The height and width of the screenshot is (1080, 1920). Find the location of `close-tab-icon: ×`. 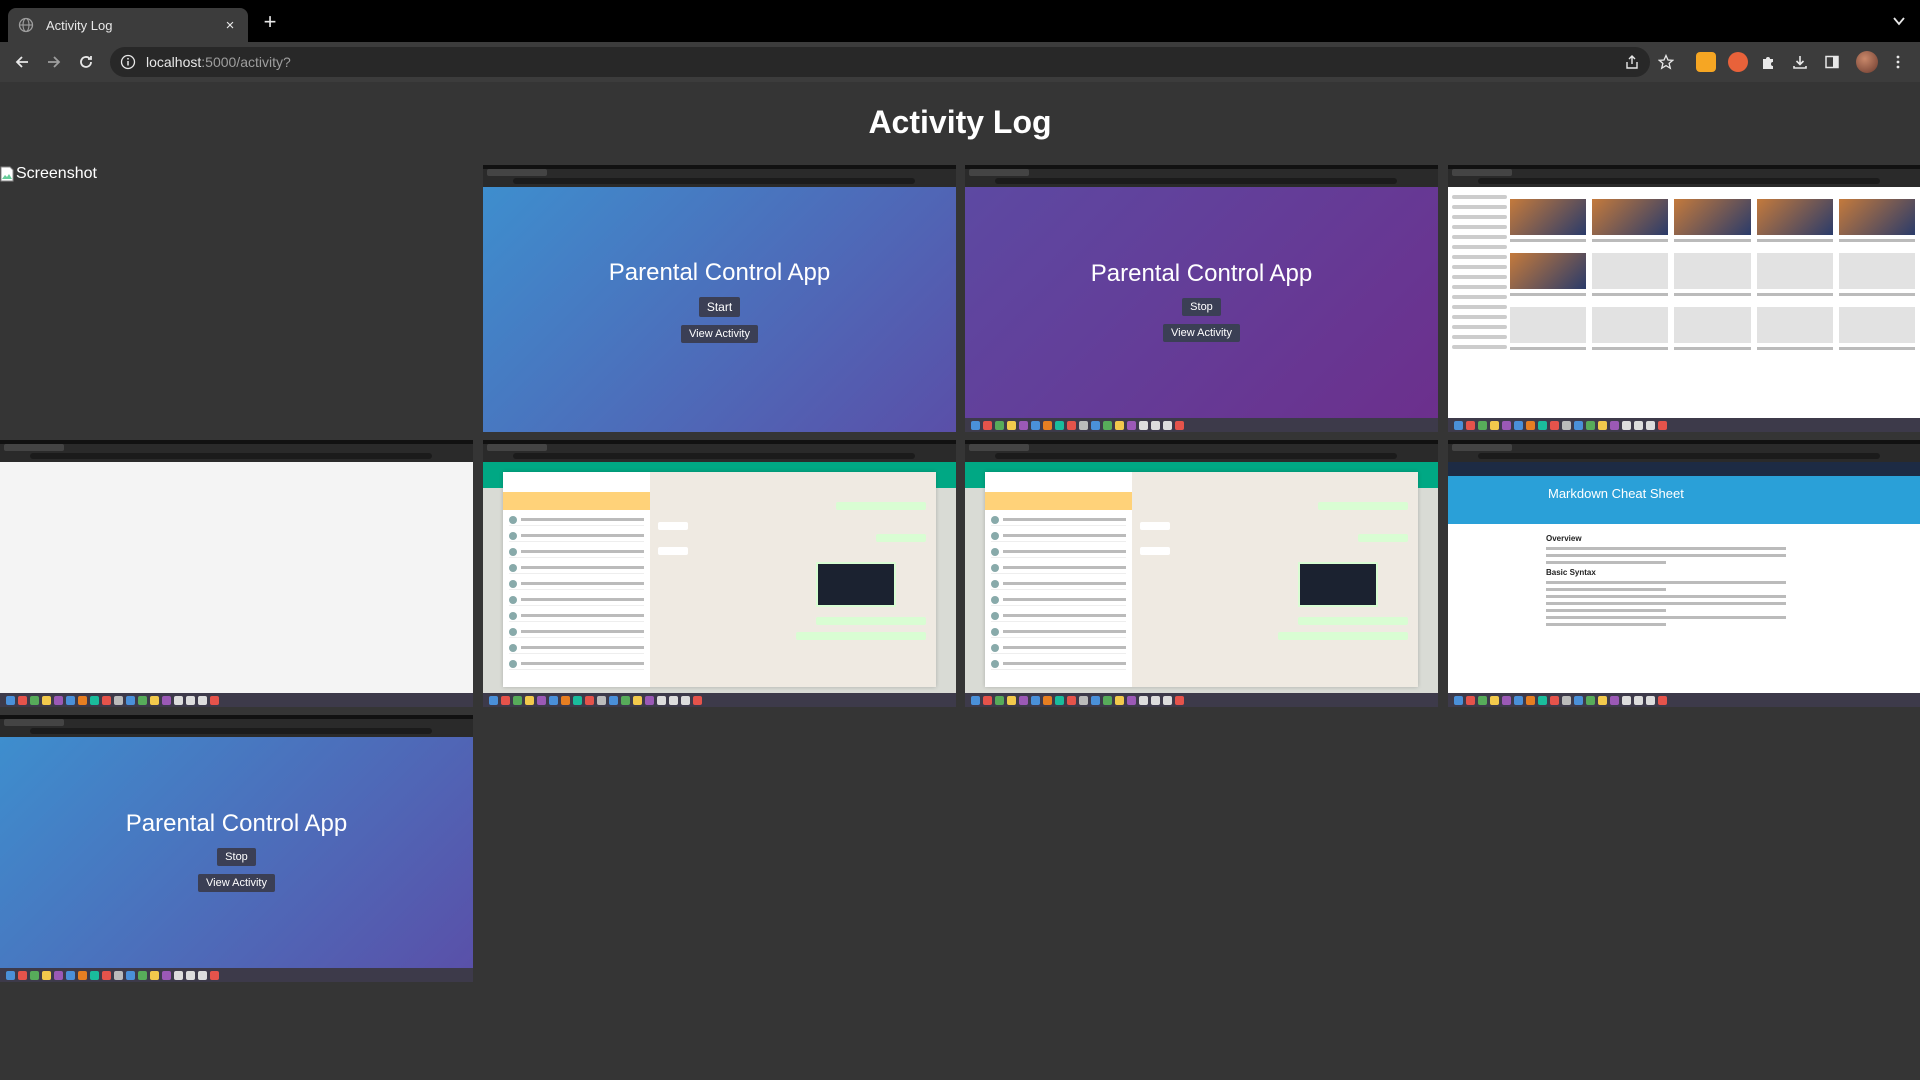

close-tab-icon: × is located at coordinates (230, 25).